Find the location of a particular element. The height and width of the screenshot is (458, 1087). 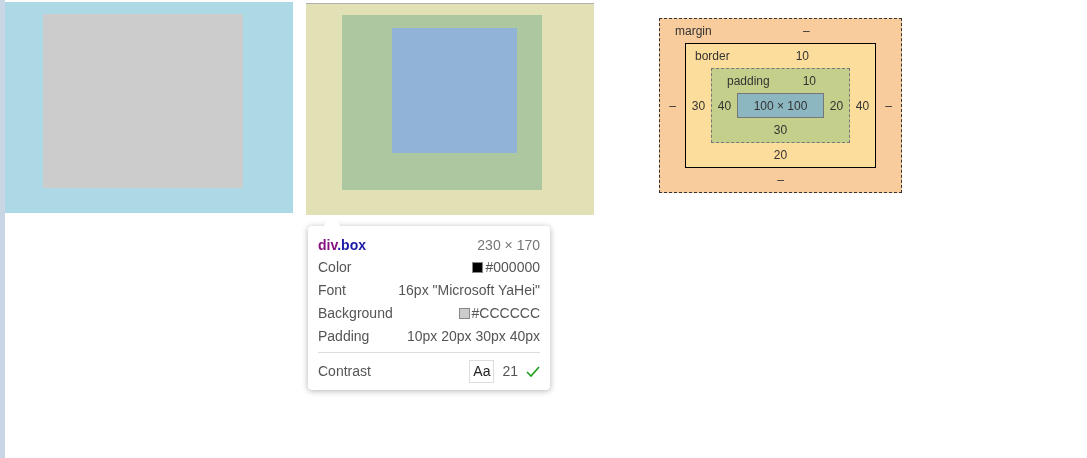

property-label: Color is located at coordinates (335, 267).